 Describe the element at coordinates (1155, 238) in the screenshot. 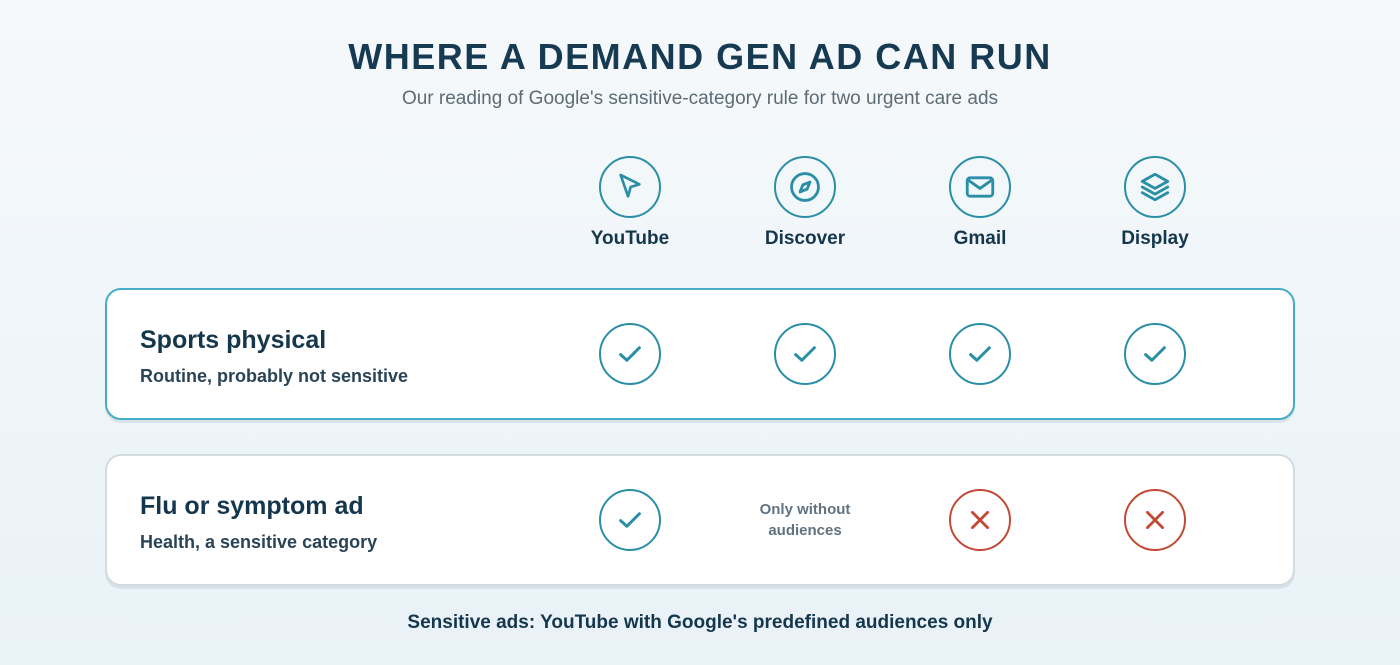

I see `column-label: Display` at that location.